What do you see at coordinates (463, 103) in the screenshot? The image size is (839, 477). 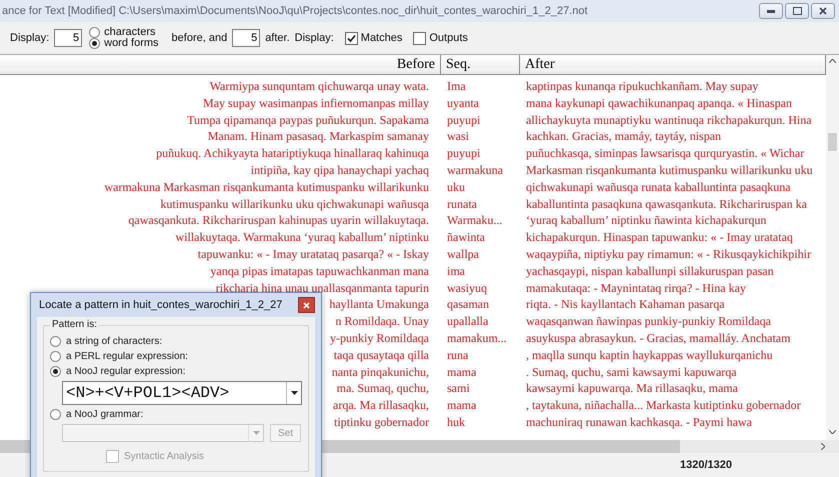 I see `table-cell: uyanta` at bounding box center [463, 103].